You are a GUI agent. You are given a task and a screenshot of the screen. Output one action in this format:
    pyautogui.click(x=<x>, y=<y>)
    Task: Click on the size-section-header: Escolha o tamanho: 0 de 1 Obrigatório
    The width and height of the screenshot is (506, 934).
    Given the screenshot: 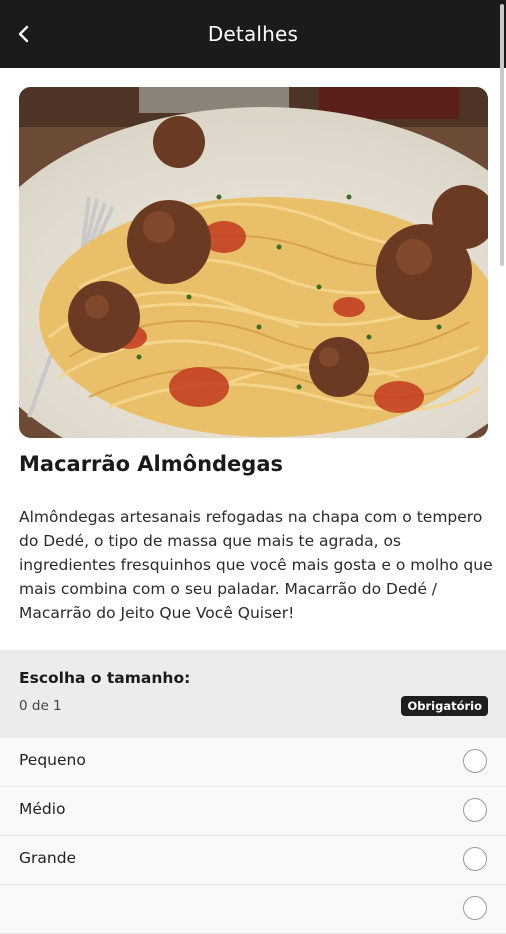 What is the action you would take?
    pyautogui.click(x=253, y=694)
    